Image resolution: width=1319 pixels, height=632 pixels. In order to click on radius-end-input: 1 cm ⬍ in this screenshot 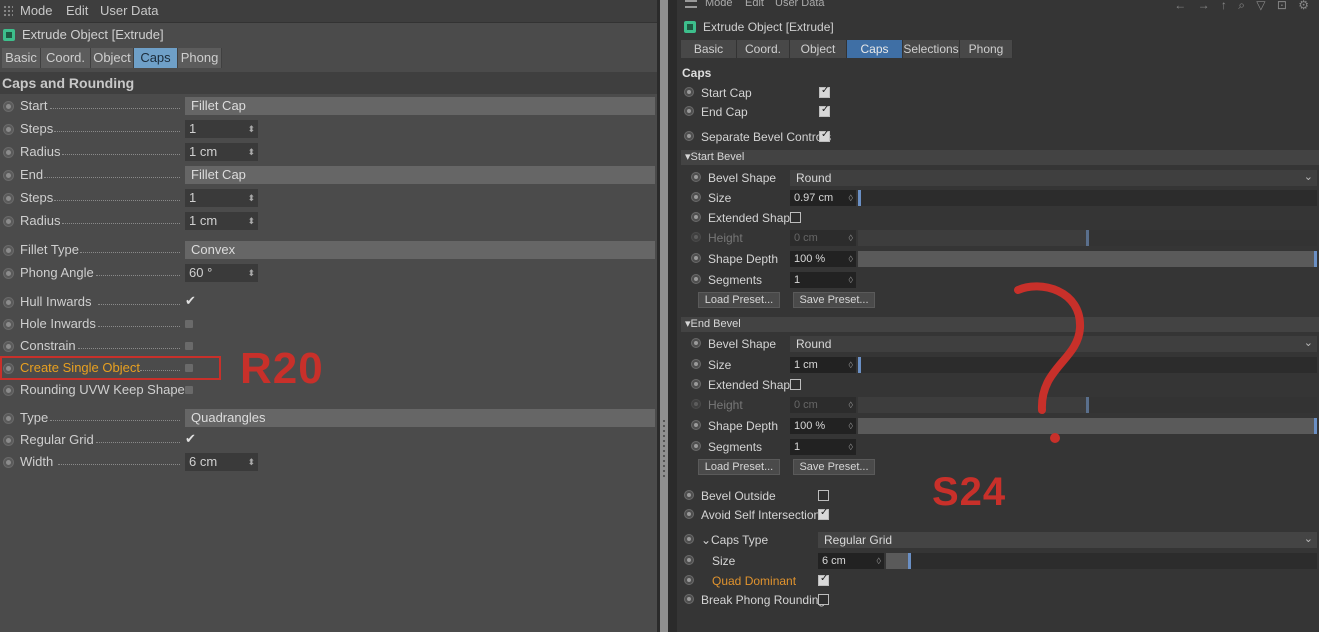, I will do `click(221, 221)`.